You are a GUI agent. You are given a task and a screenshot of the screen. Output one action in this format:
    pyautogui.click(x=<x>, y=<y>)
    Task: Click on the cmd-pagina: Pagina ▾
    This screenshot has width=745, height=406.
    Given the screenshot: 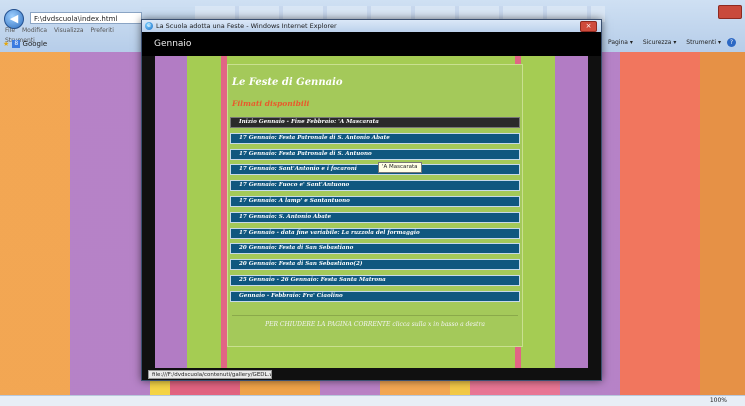 What is the action you would take?
    pyautogui.click(x=618, y=42)
    